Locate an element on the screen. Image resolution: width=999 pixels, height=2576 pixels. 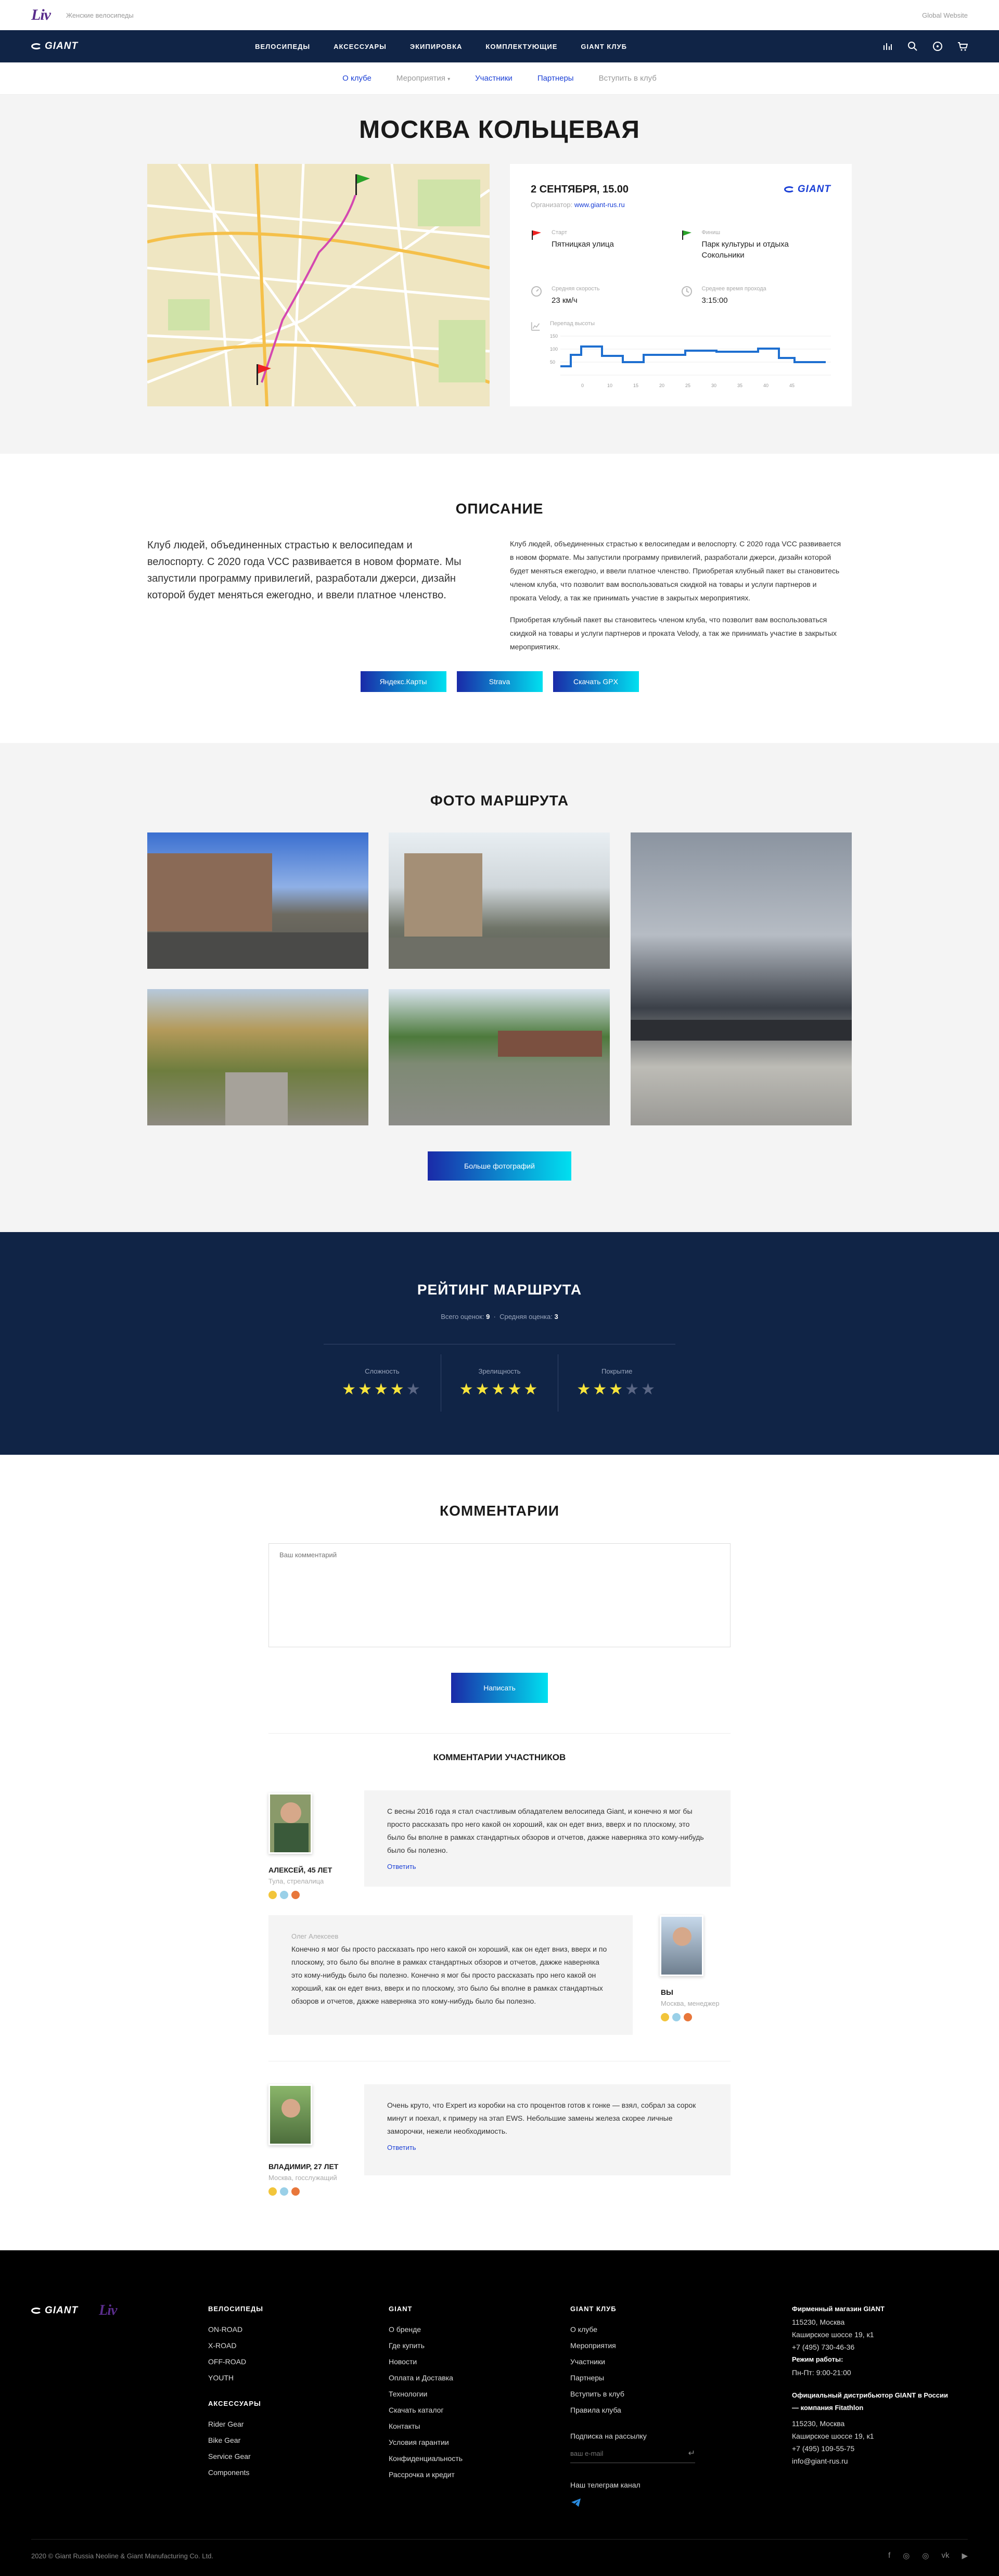
organizer-link: www.giant-rus.ru is located at coordinates (599, 205).